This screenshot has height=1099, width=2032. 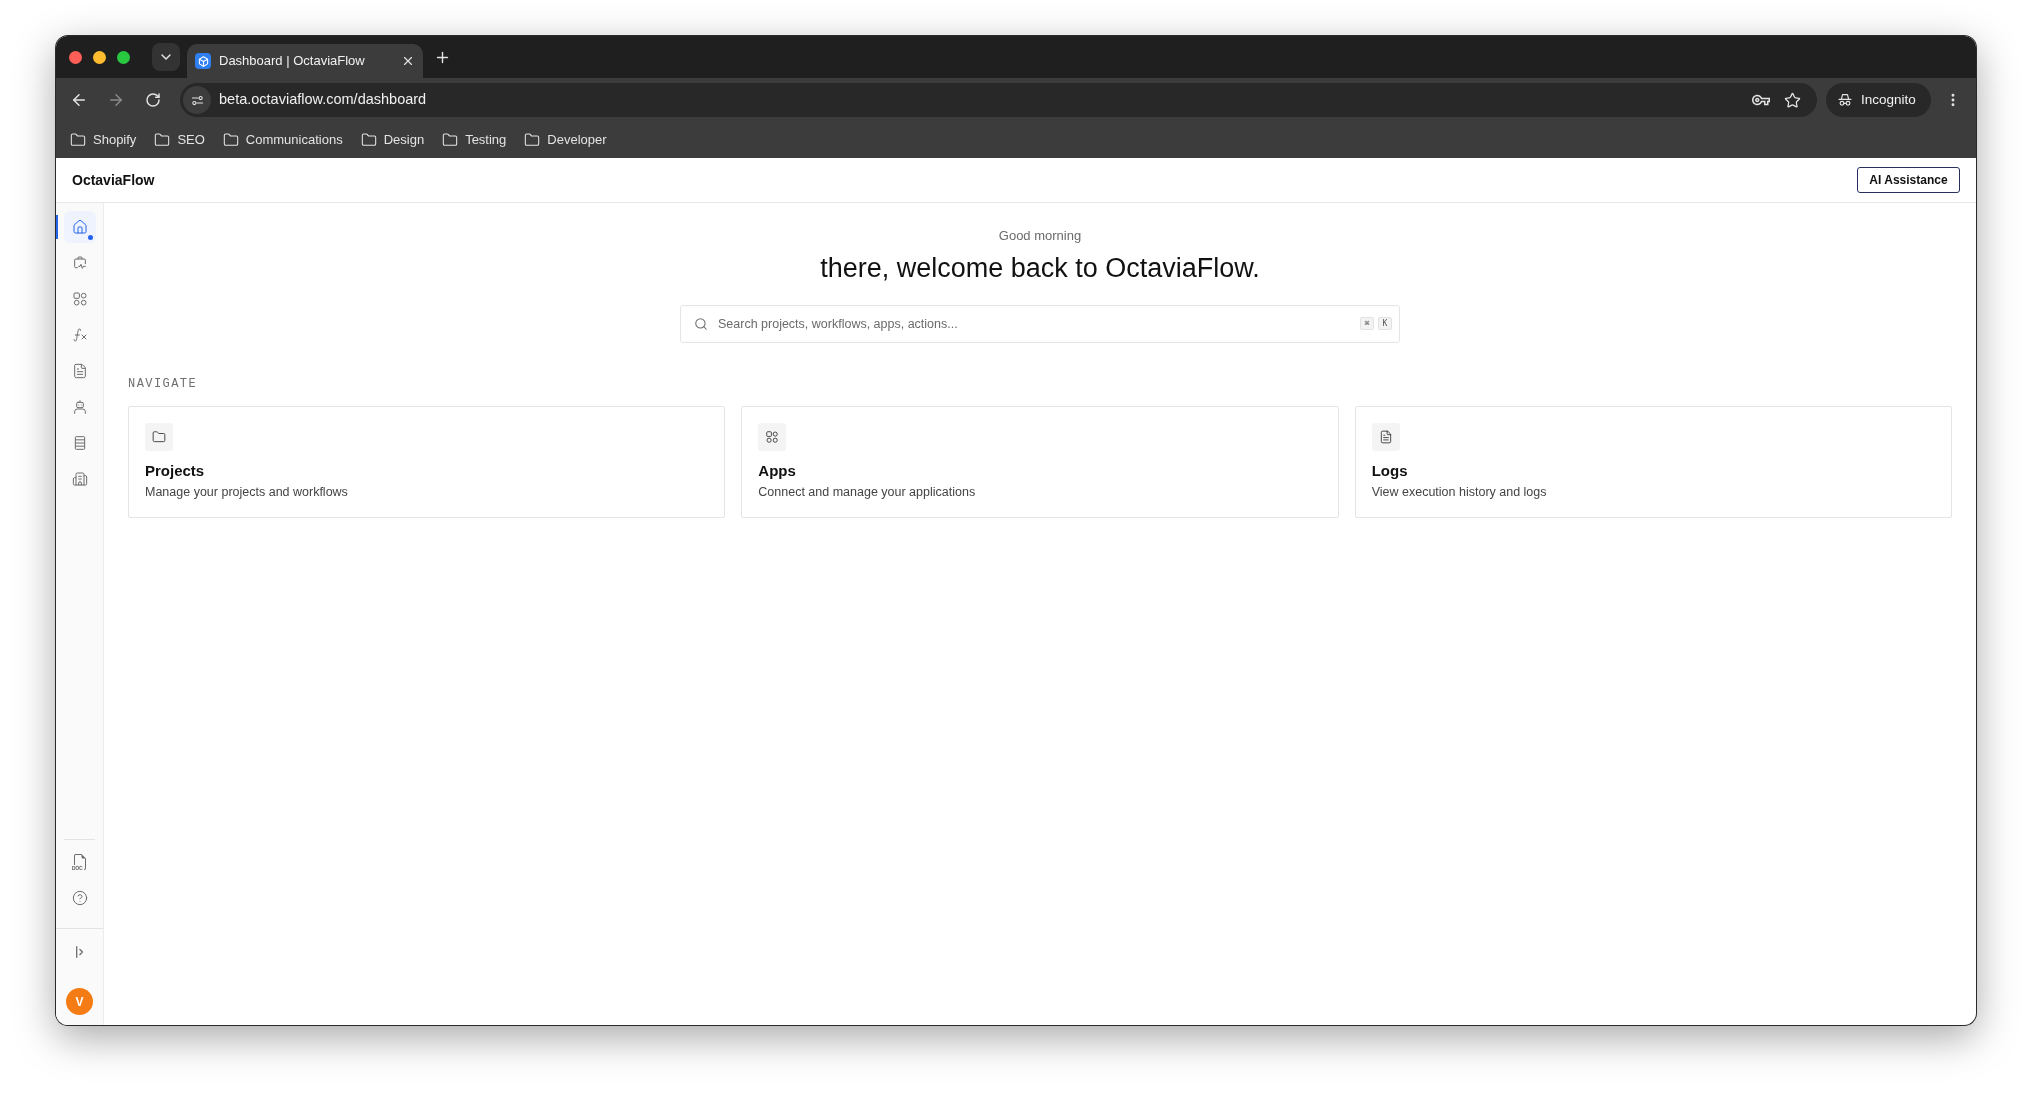 I want to click on building-icon, so click(x=79, y=479).